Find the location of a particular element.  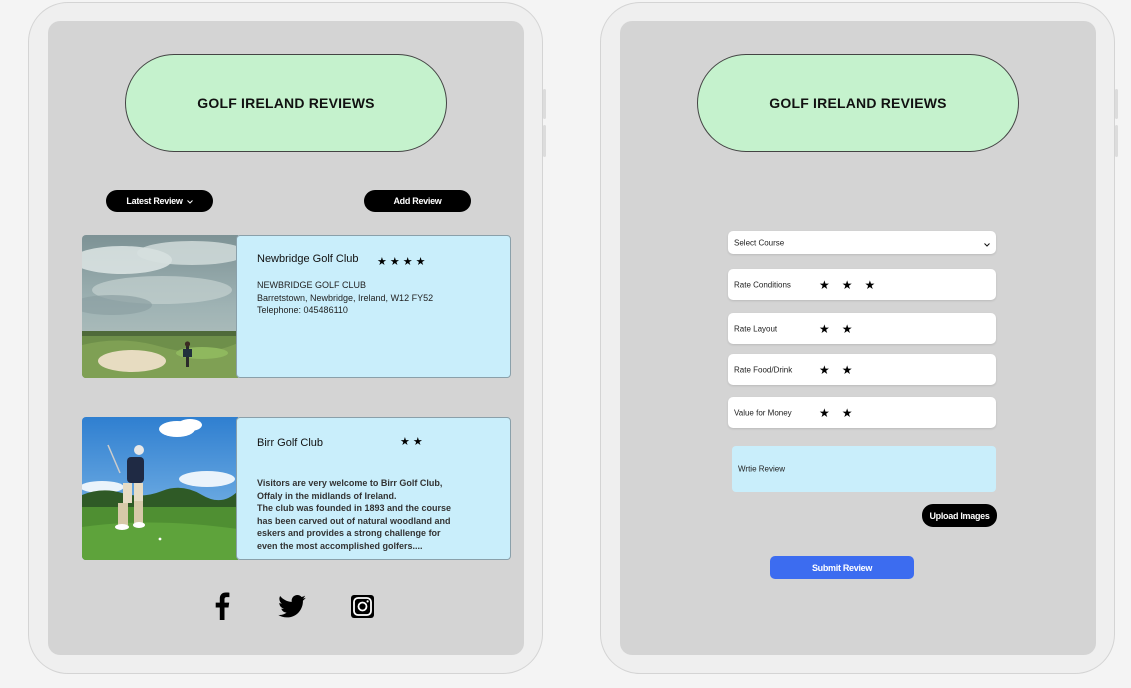

course-image-newbridge is located at coordinates (160, 306).